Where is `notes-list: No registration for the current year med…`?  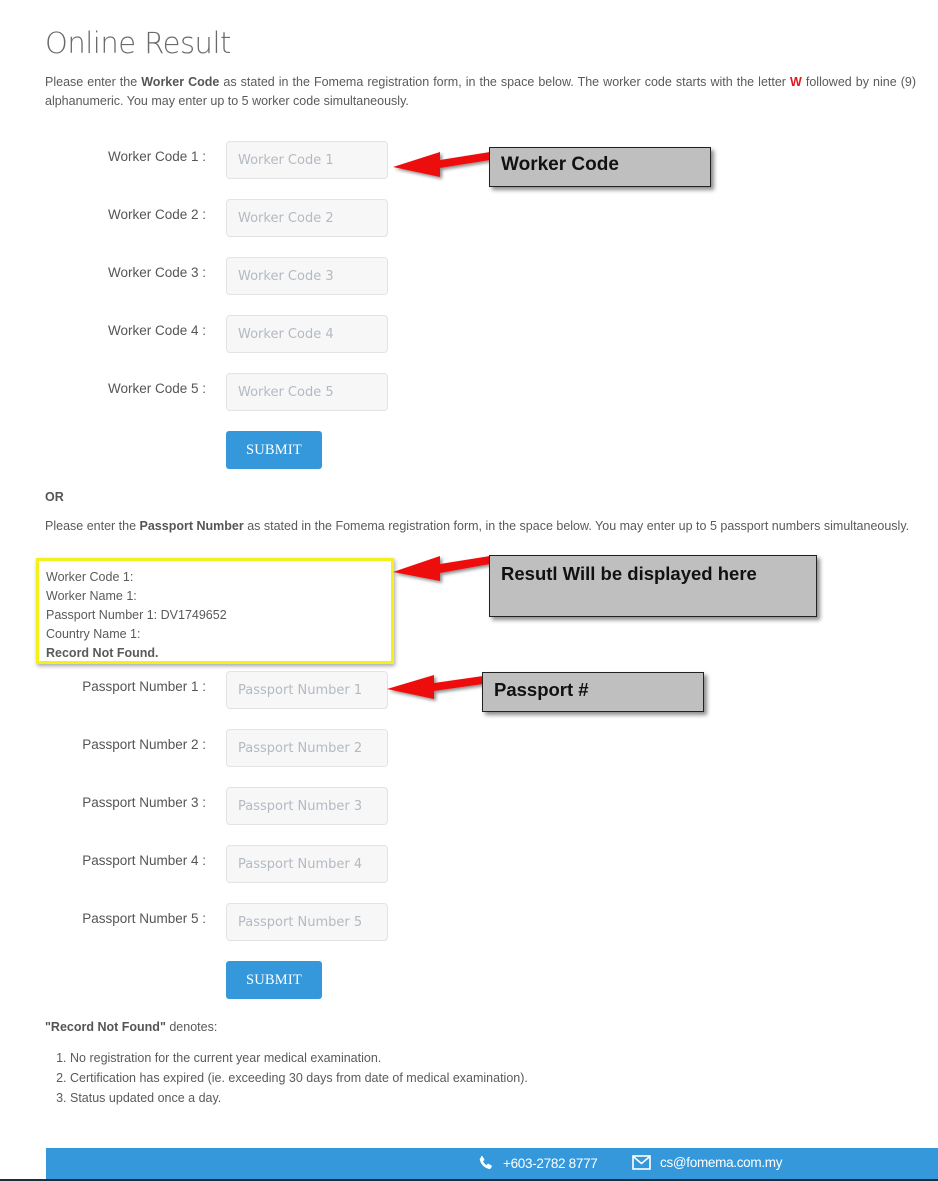
notes-list: No registration for the current year med… is located at coordinates (286, 1078).